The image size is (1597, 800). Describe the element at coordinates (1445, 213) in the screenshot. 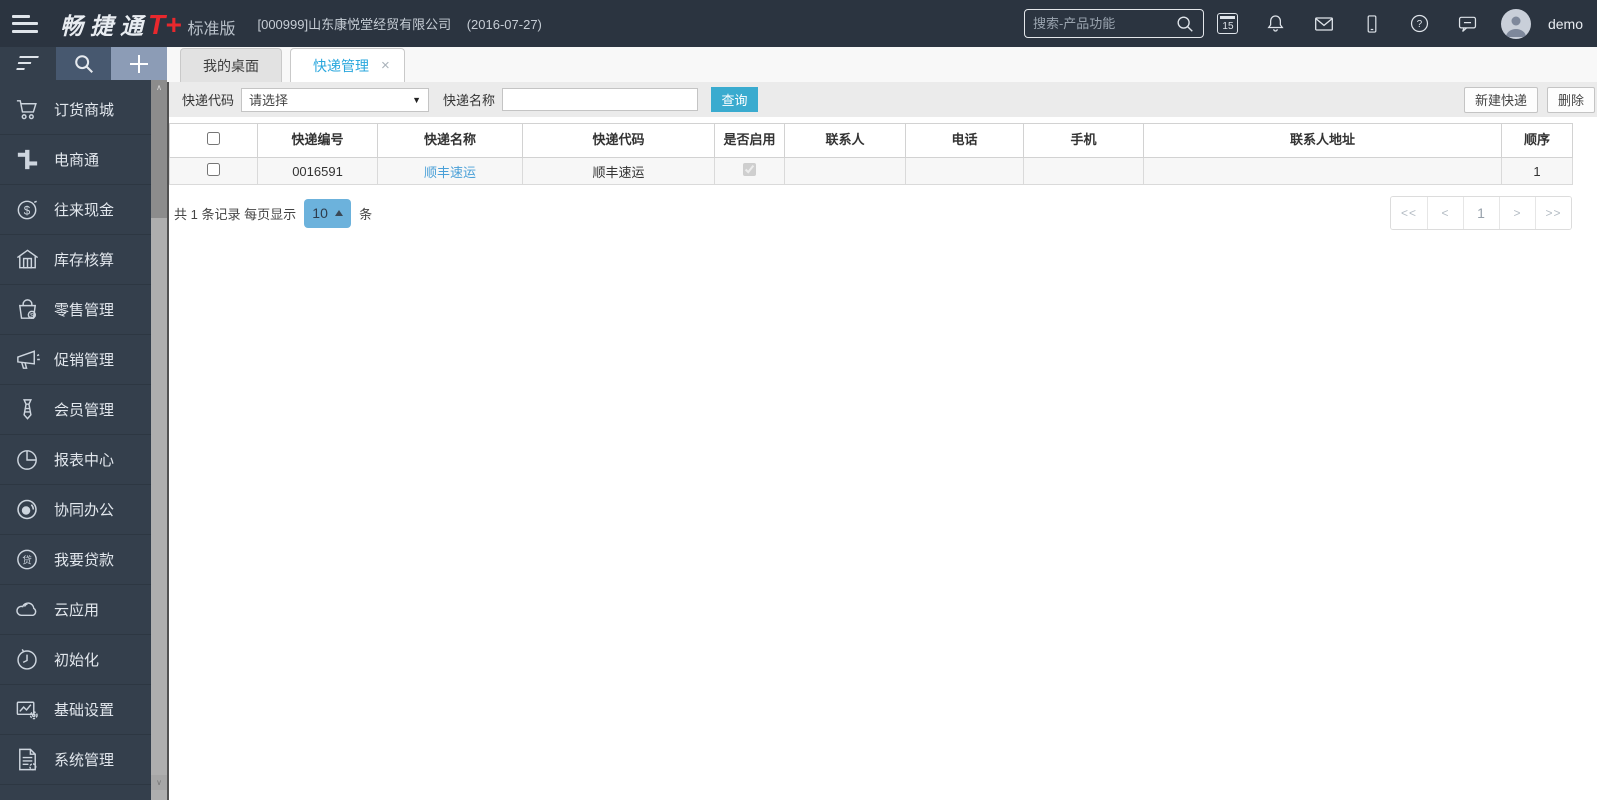

I see `prev-page-button: <` at that location.